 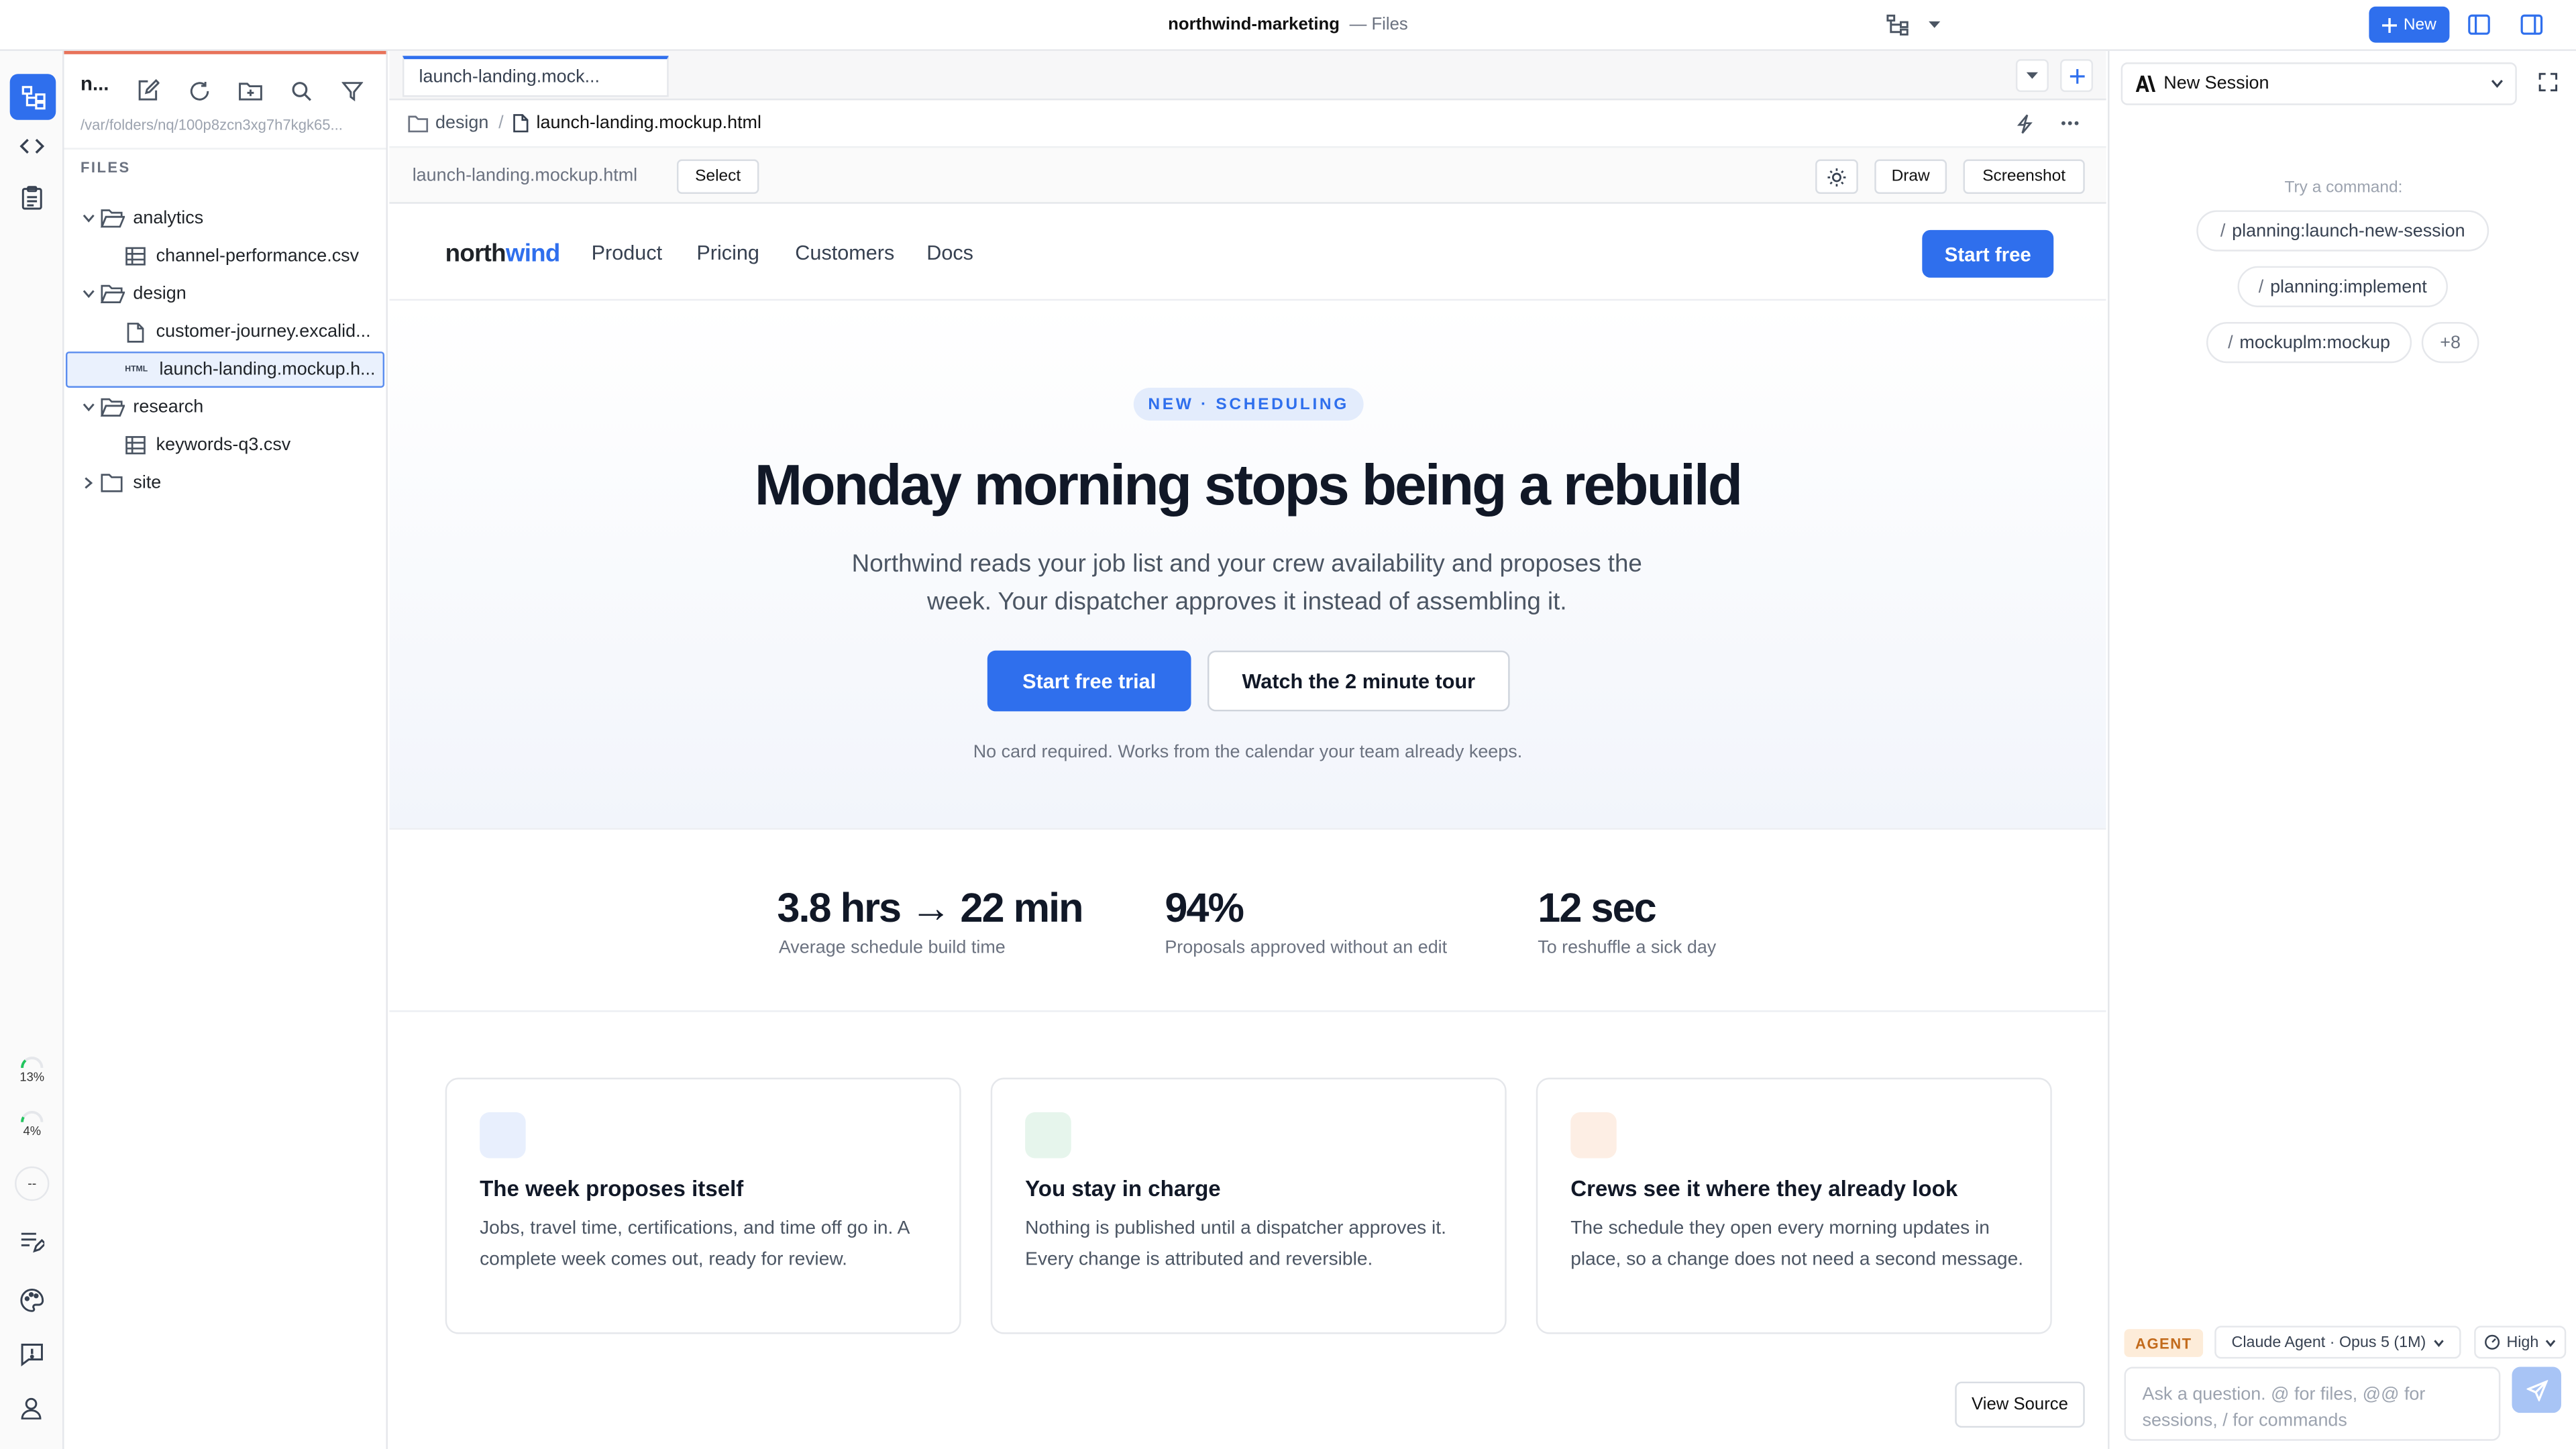 I want to click on expand-icon, so click(x=2548, y=82).